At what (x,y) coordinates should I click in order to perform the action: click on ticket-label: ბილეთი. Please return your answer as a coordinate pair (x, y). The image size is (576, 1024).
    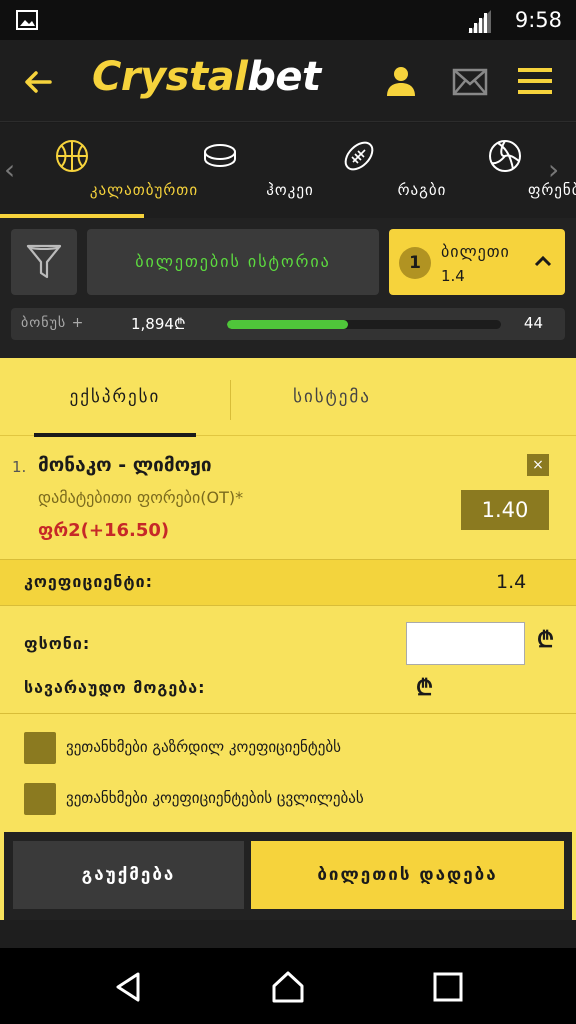
    Looking at the image, I should click on (475, 251).